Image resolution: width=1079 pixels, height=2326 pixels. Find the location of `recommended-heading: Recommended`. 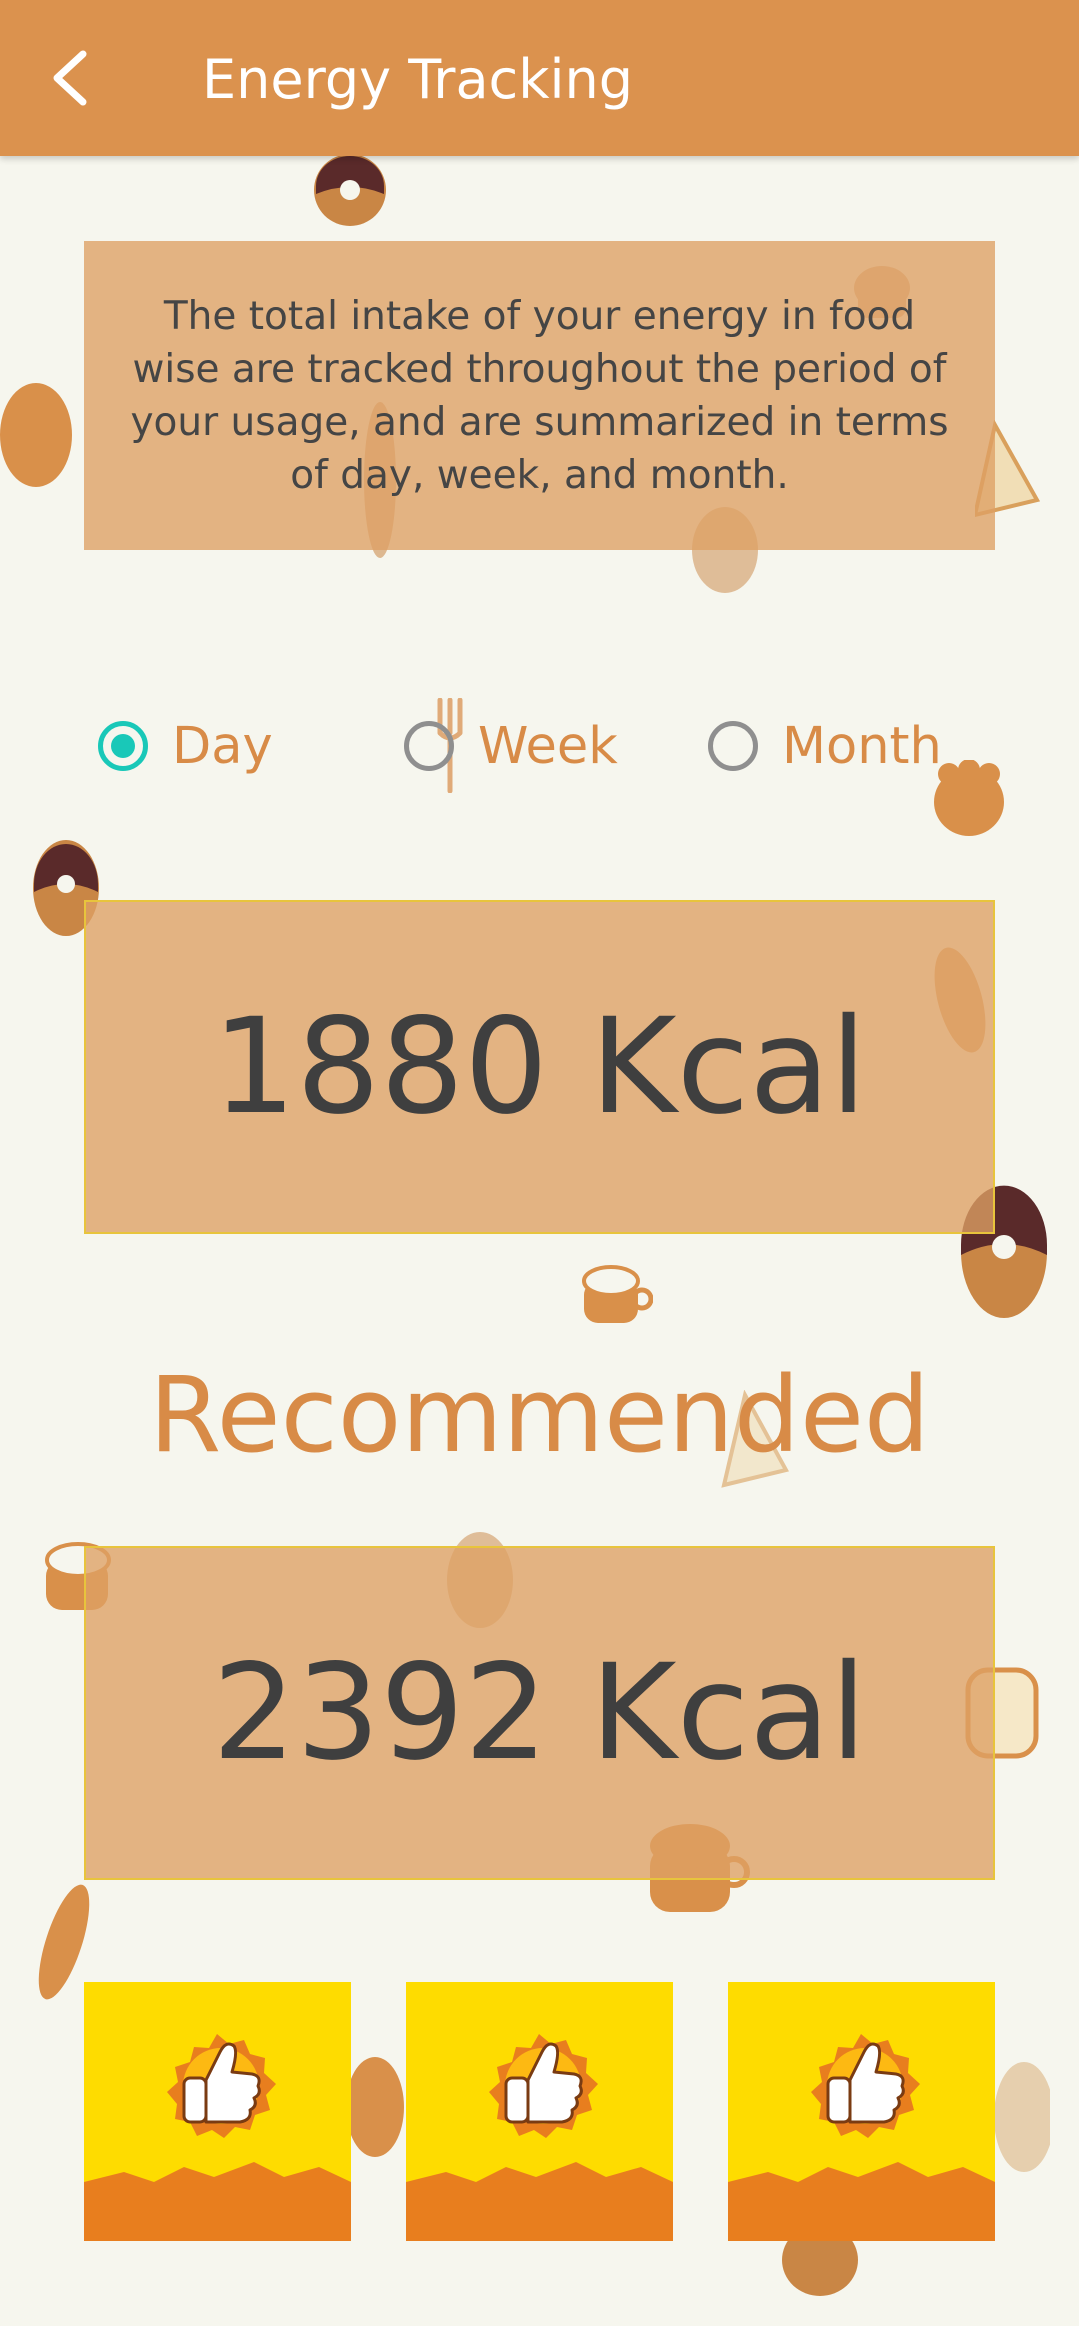

recommended-heading: Recommended is located at coordinates (539, 1415).